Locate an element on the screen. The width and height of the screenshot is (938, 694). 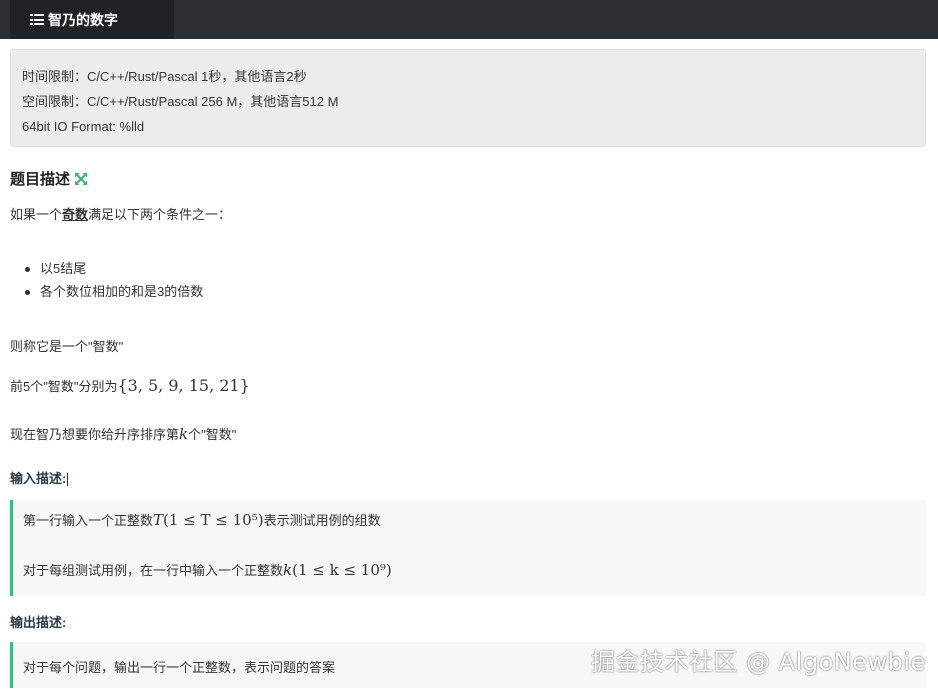
intro-paragraph: 如果一个奇数满足以下两个条件之一： is located at coordinates (121, 214).